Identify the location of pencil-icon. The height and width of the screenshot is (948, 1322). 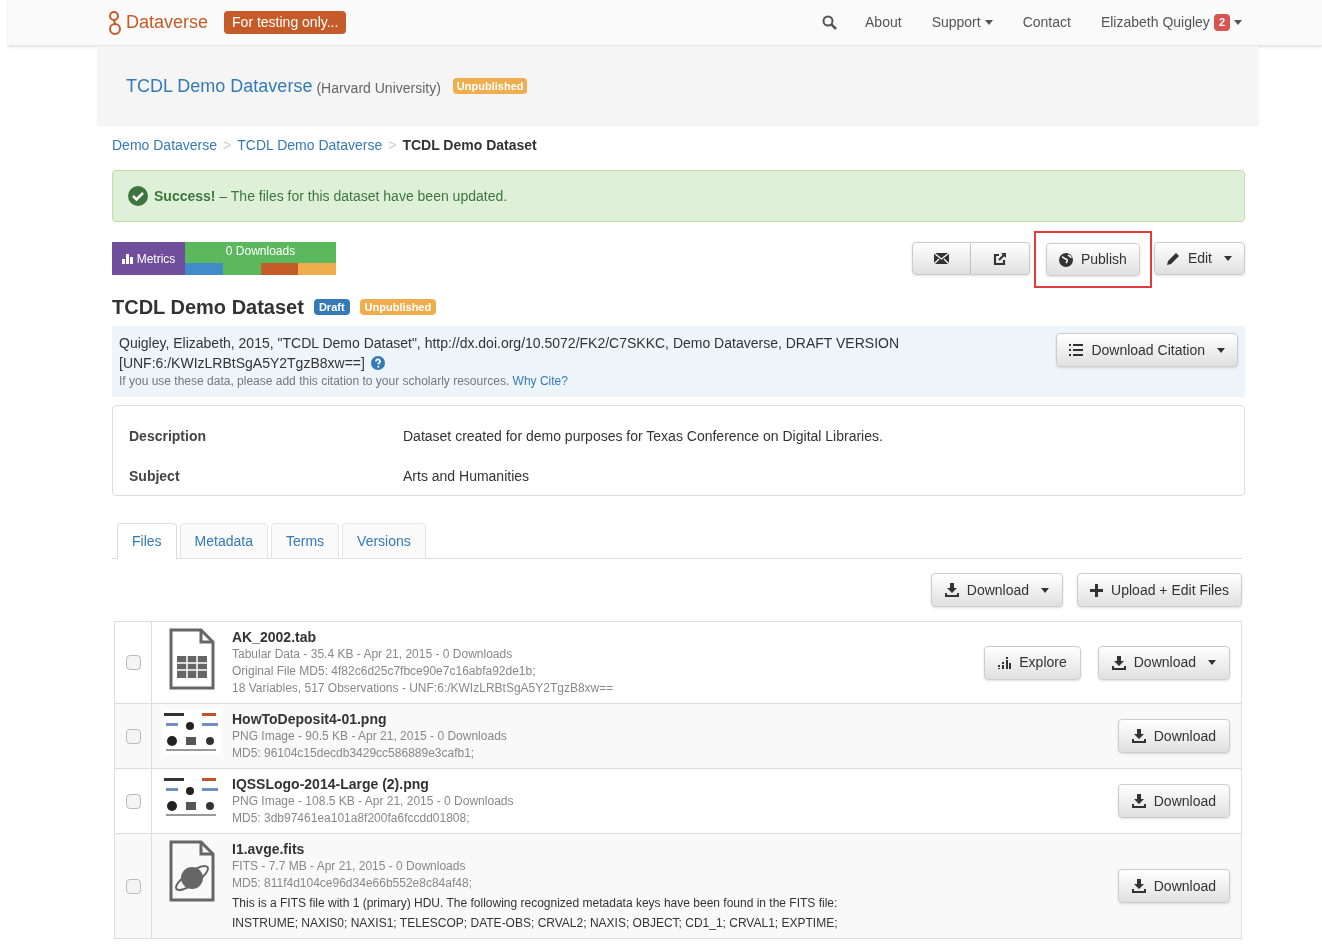
(1173, 258).